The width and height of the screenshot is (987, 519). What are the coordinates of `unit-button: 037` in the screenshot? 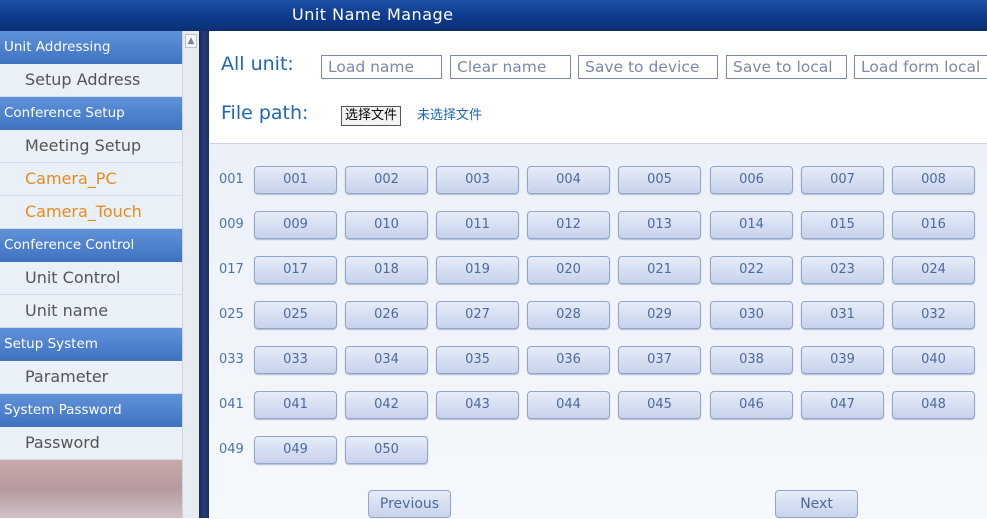 It's located at (659, 360).